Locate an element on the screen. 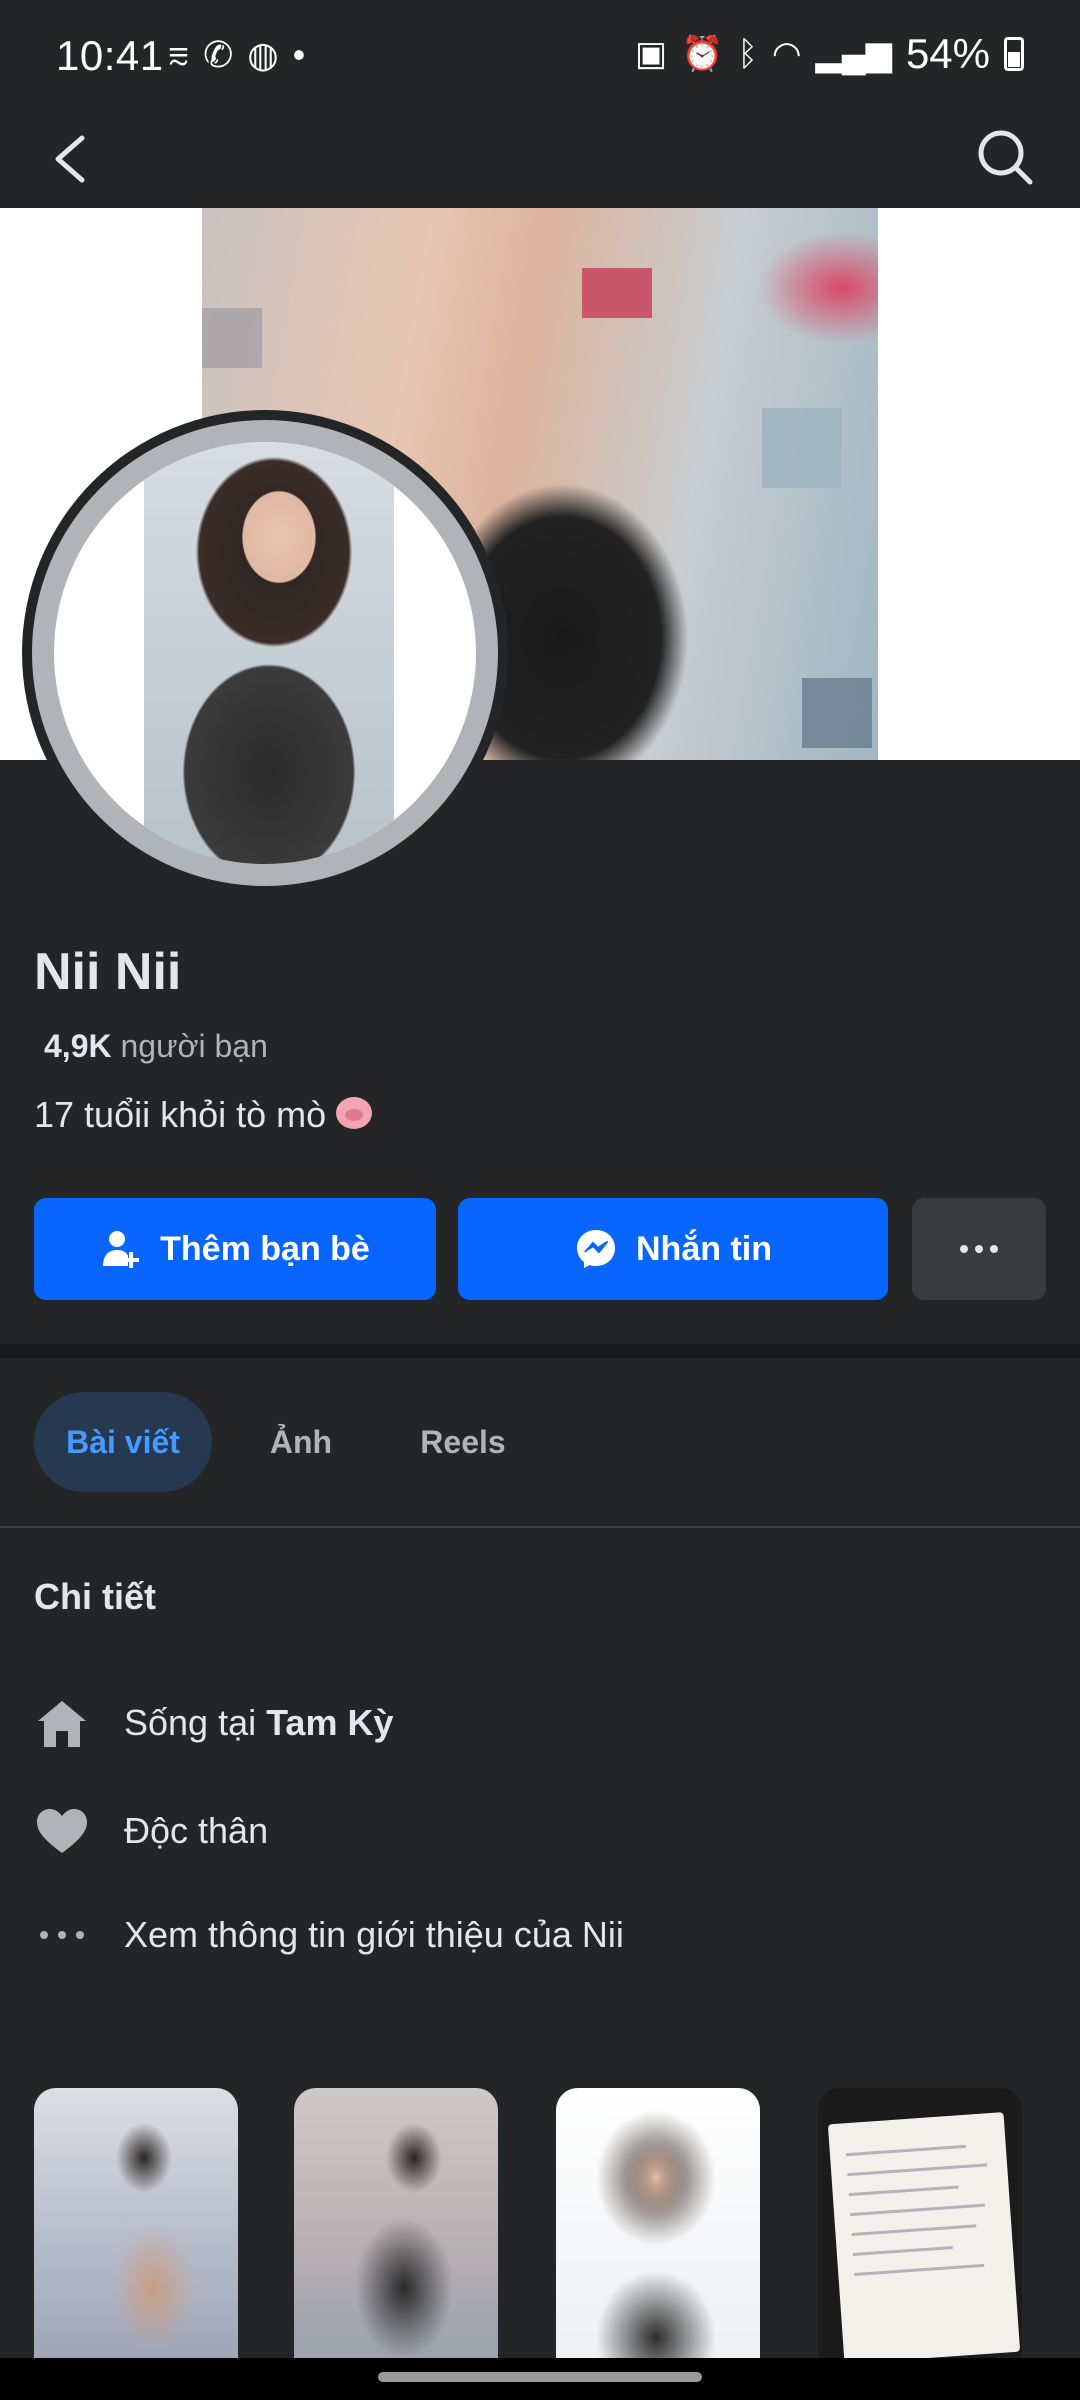 This screenshot has height=2400, width=1080. status-time: 10:41 is located at coordinates (110, 55).